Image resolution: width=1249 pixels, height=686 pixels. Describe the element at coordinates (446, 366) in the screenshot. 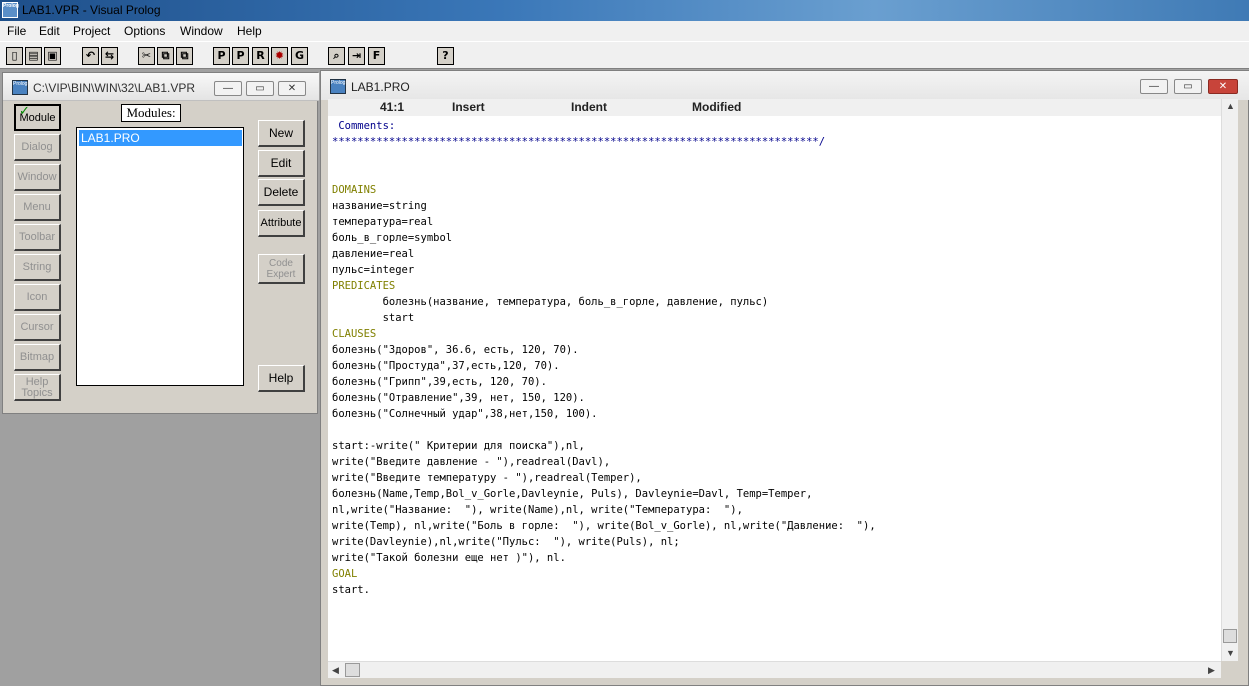

I see `code-line: болезнь("Простуда",37,есть,120, 70).` at that location.